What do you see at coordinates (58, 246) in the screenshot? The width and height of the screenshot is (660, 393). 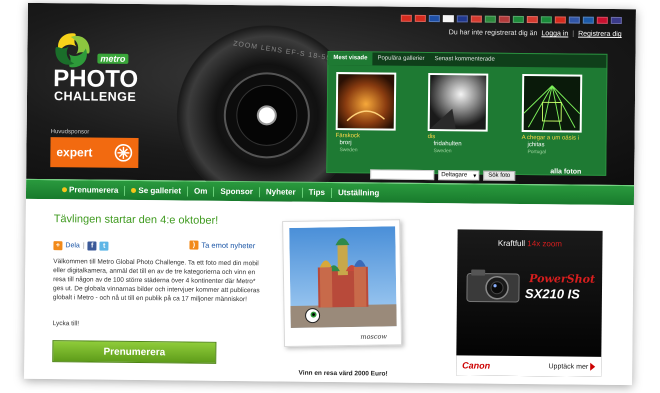 I see `share-plus-icon: +` at bounding box center [58, 246].